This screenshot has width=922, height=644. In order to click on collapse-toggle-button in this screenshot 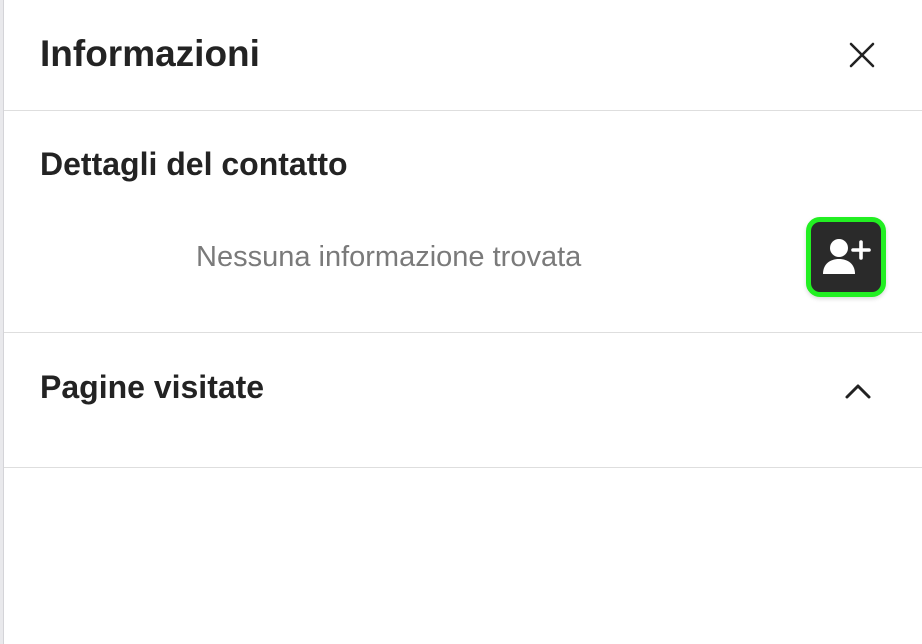, I will do `click(858, 391)`.